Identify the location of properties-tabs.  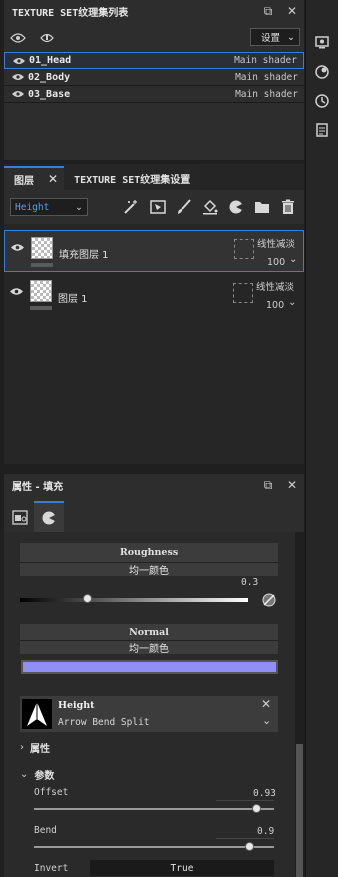
(154, 514).